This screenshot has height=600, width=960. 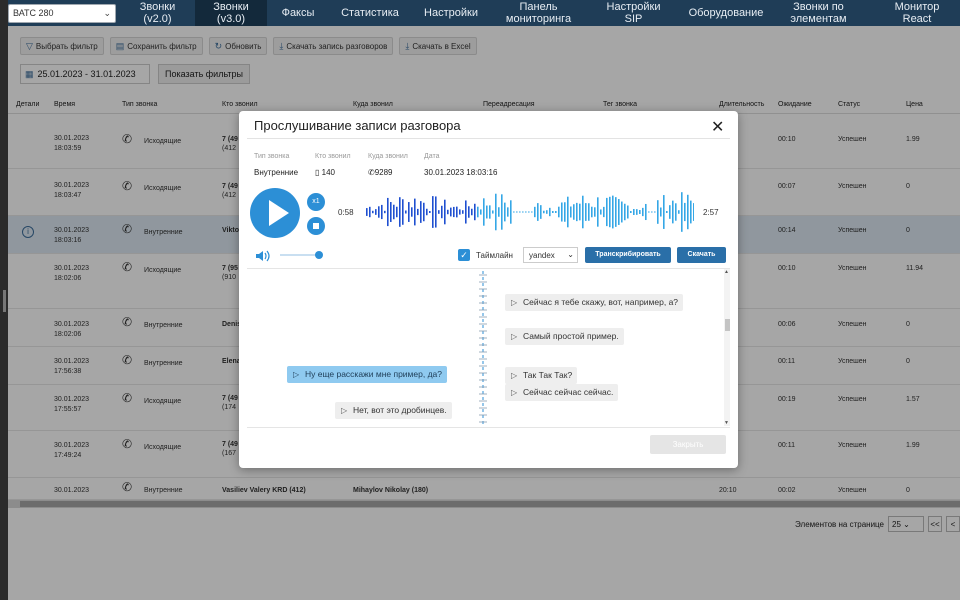 What do you see at coordinates (373, 374) in the screenshot?
I see `message-text: Ну еще расскажи мне пример, да?` at bounding box center [373, 374].